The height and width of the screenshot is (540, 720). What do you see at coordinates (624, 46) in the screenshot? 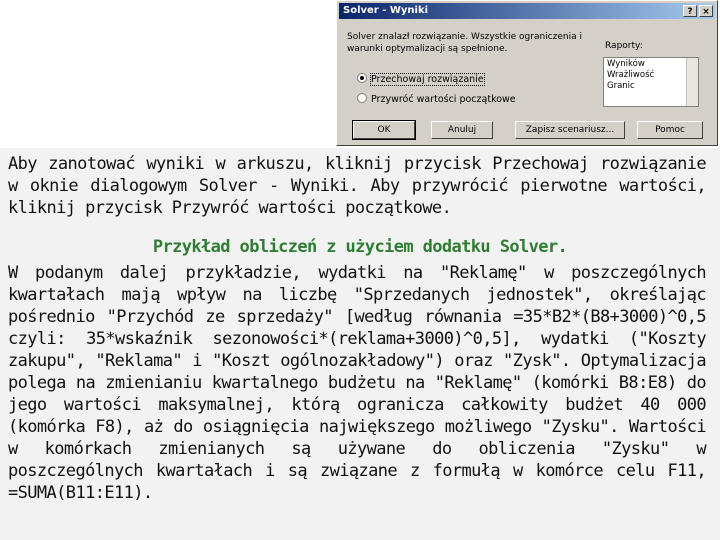
I see `reports-label: Raporty:` at bounding box center [624, 46].